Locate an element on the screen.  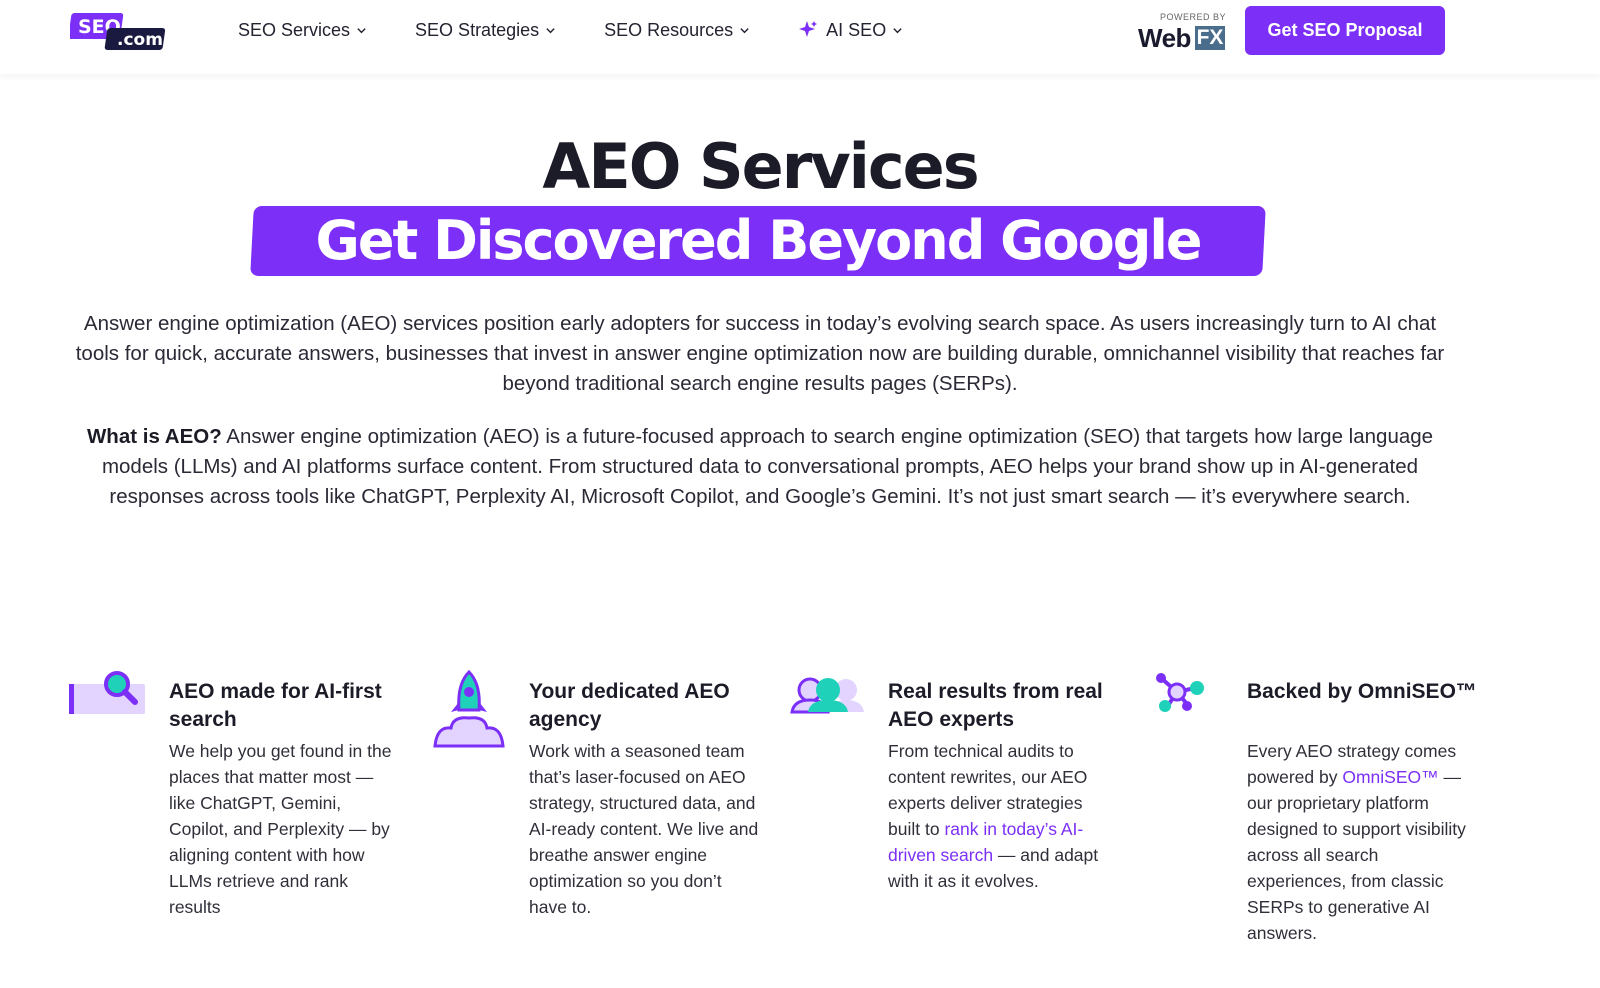
seo-com-logo: SEO .com is located at coordinates (120, 31).